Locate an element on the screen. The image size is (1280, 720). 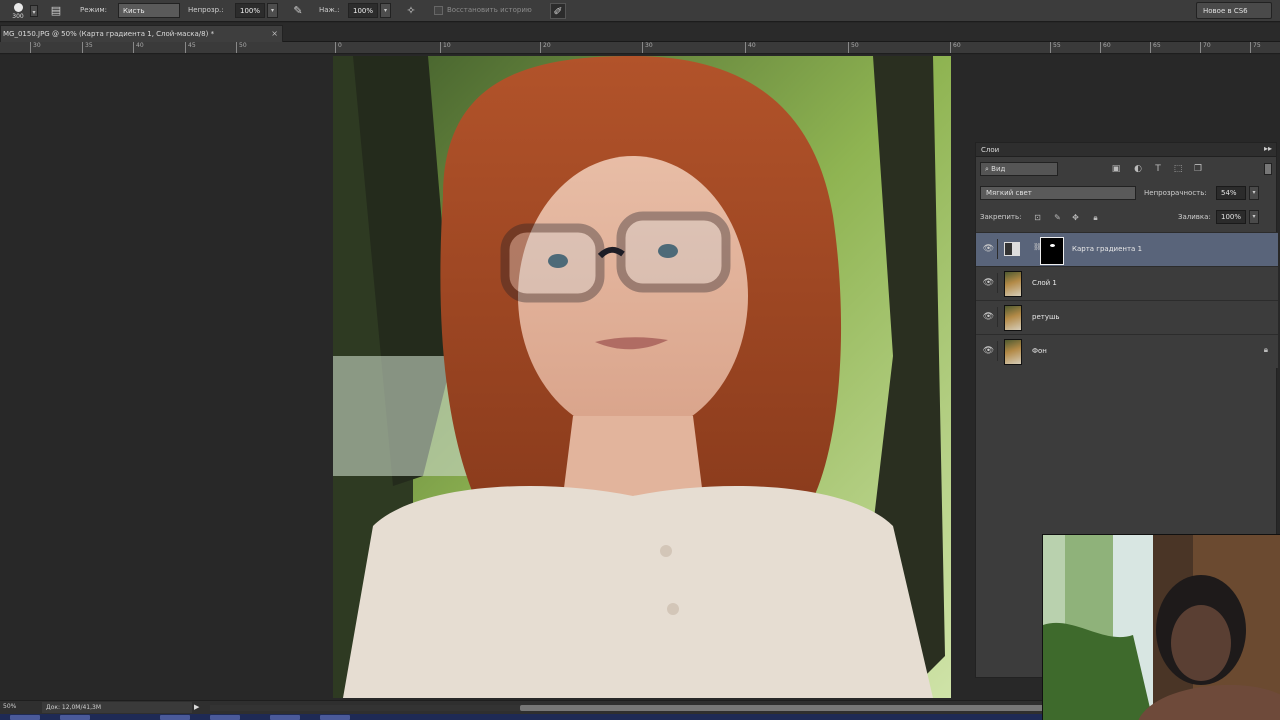
layer-row: 👁︎ Фон 🔒︎ is located at coordinates (1127, 351).